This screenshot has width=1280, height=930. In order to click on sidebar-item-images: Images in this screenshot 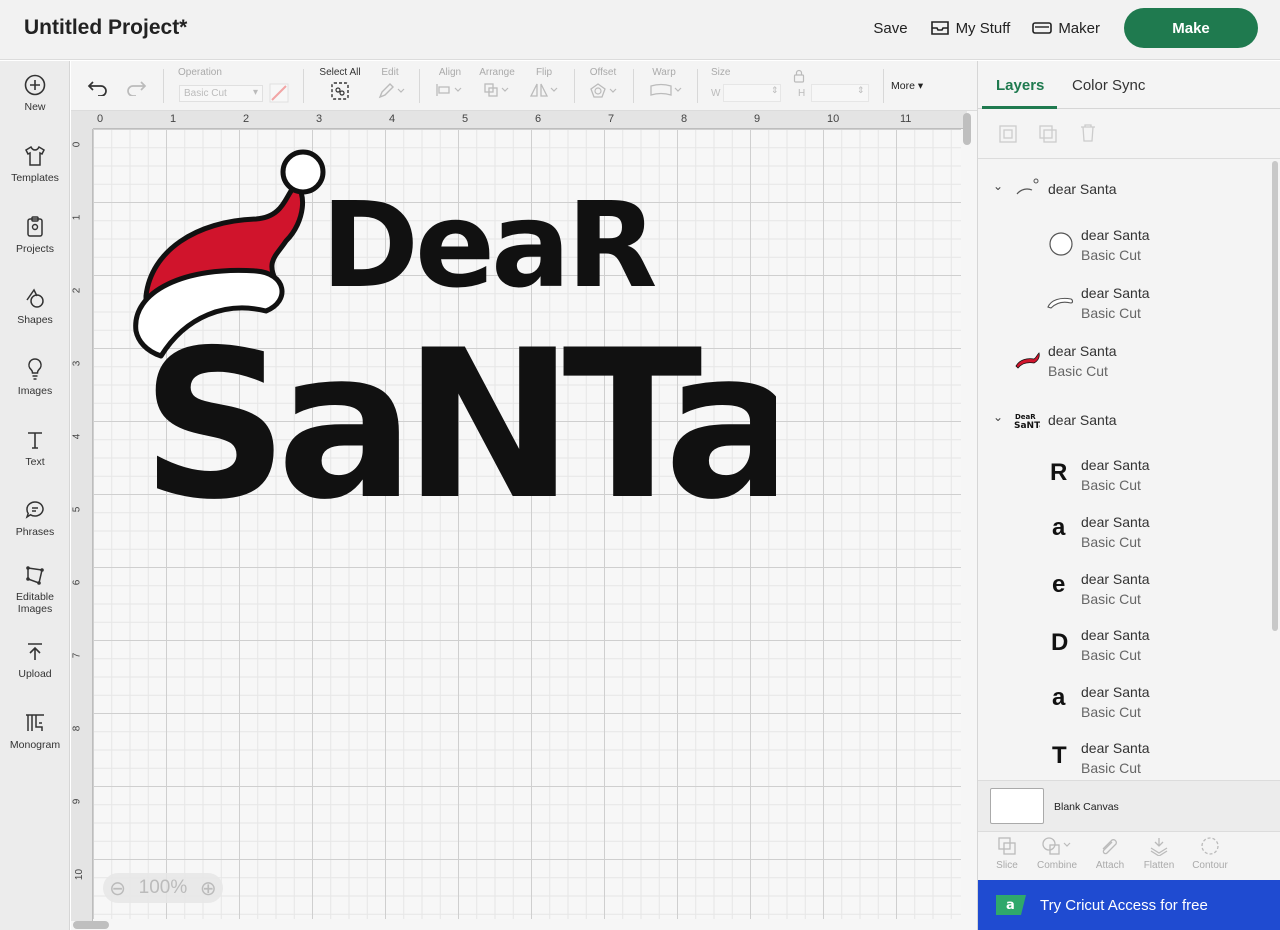, I will do `click(35, 377)`.